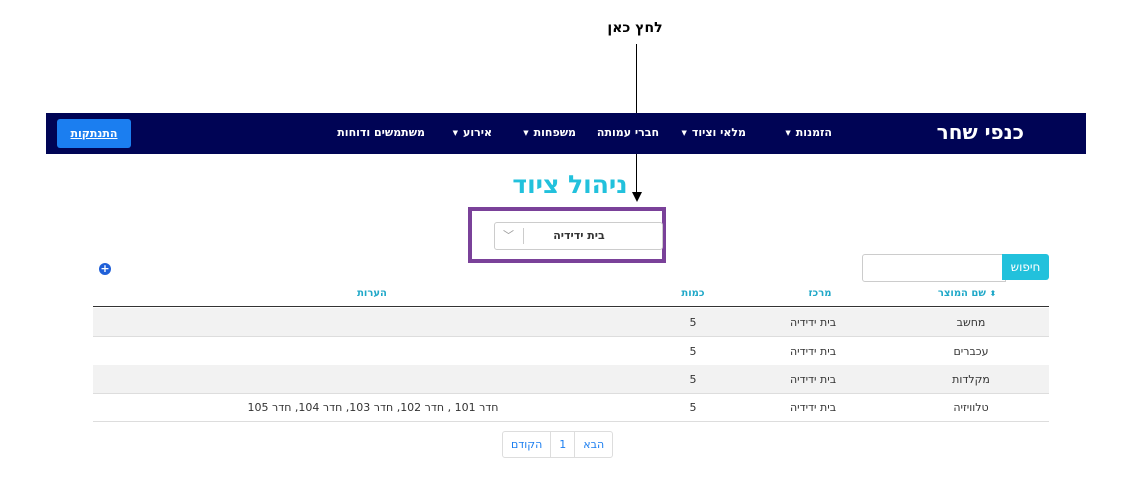 The image size is (1135, 493). I want to click on header-product: ⬍ שם המוצר, so click(967, 293).